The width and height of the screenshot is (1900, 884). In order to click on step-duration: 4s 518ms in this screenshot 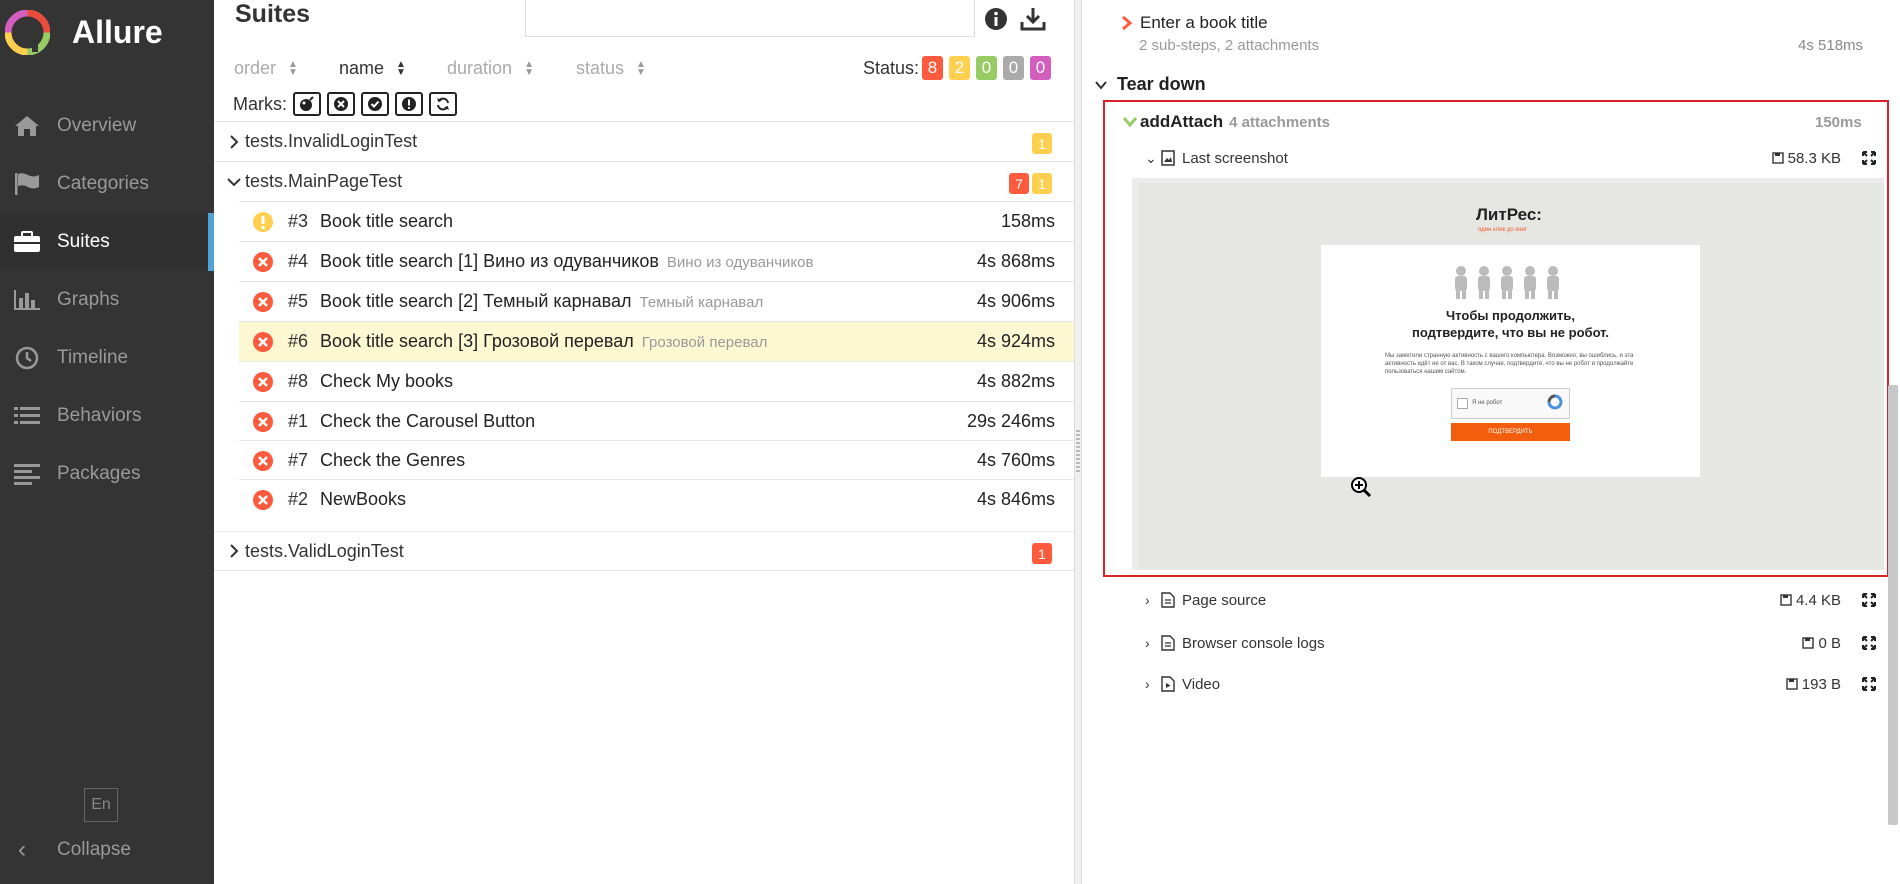, I will do `click(1831, 45)`.